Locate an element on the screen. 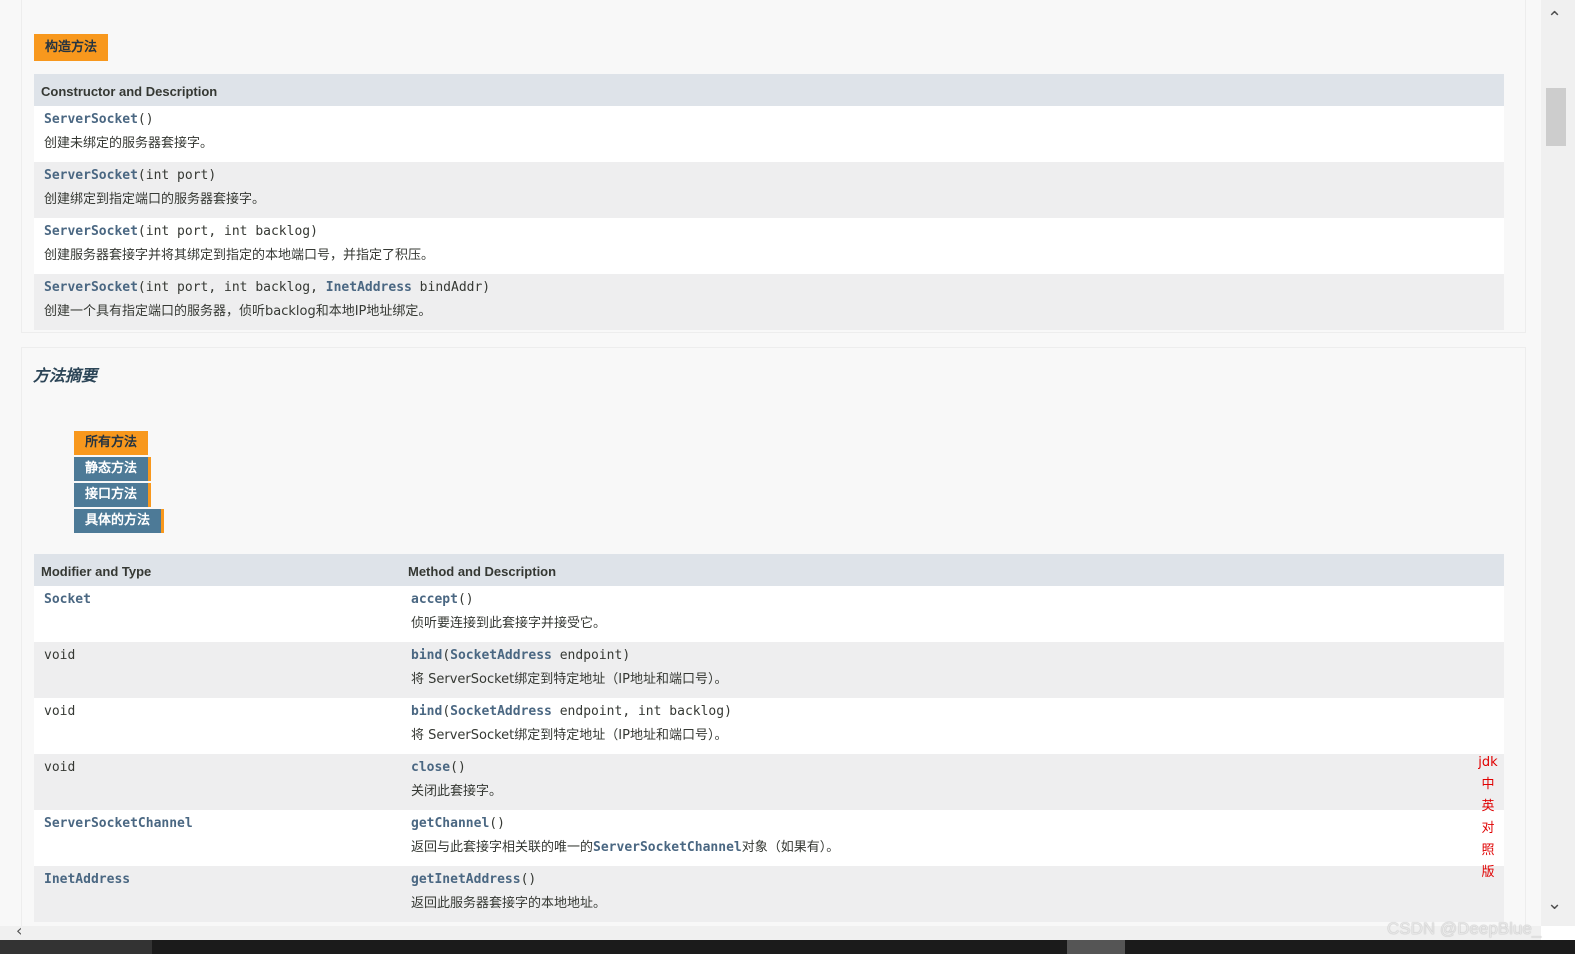 The height and width of the screenshot is (954, 1575). constructor-table-header: Constructor and Description is located at coordinates (769, 90).